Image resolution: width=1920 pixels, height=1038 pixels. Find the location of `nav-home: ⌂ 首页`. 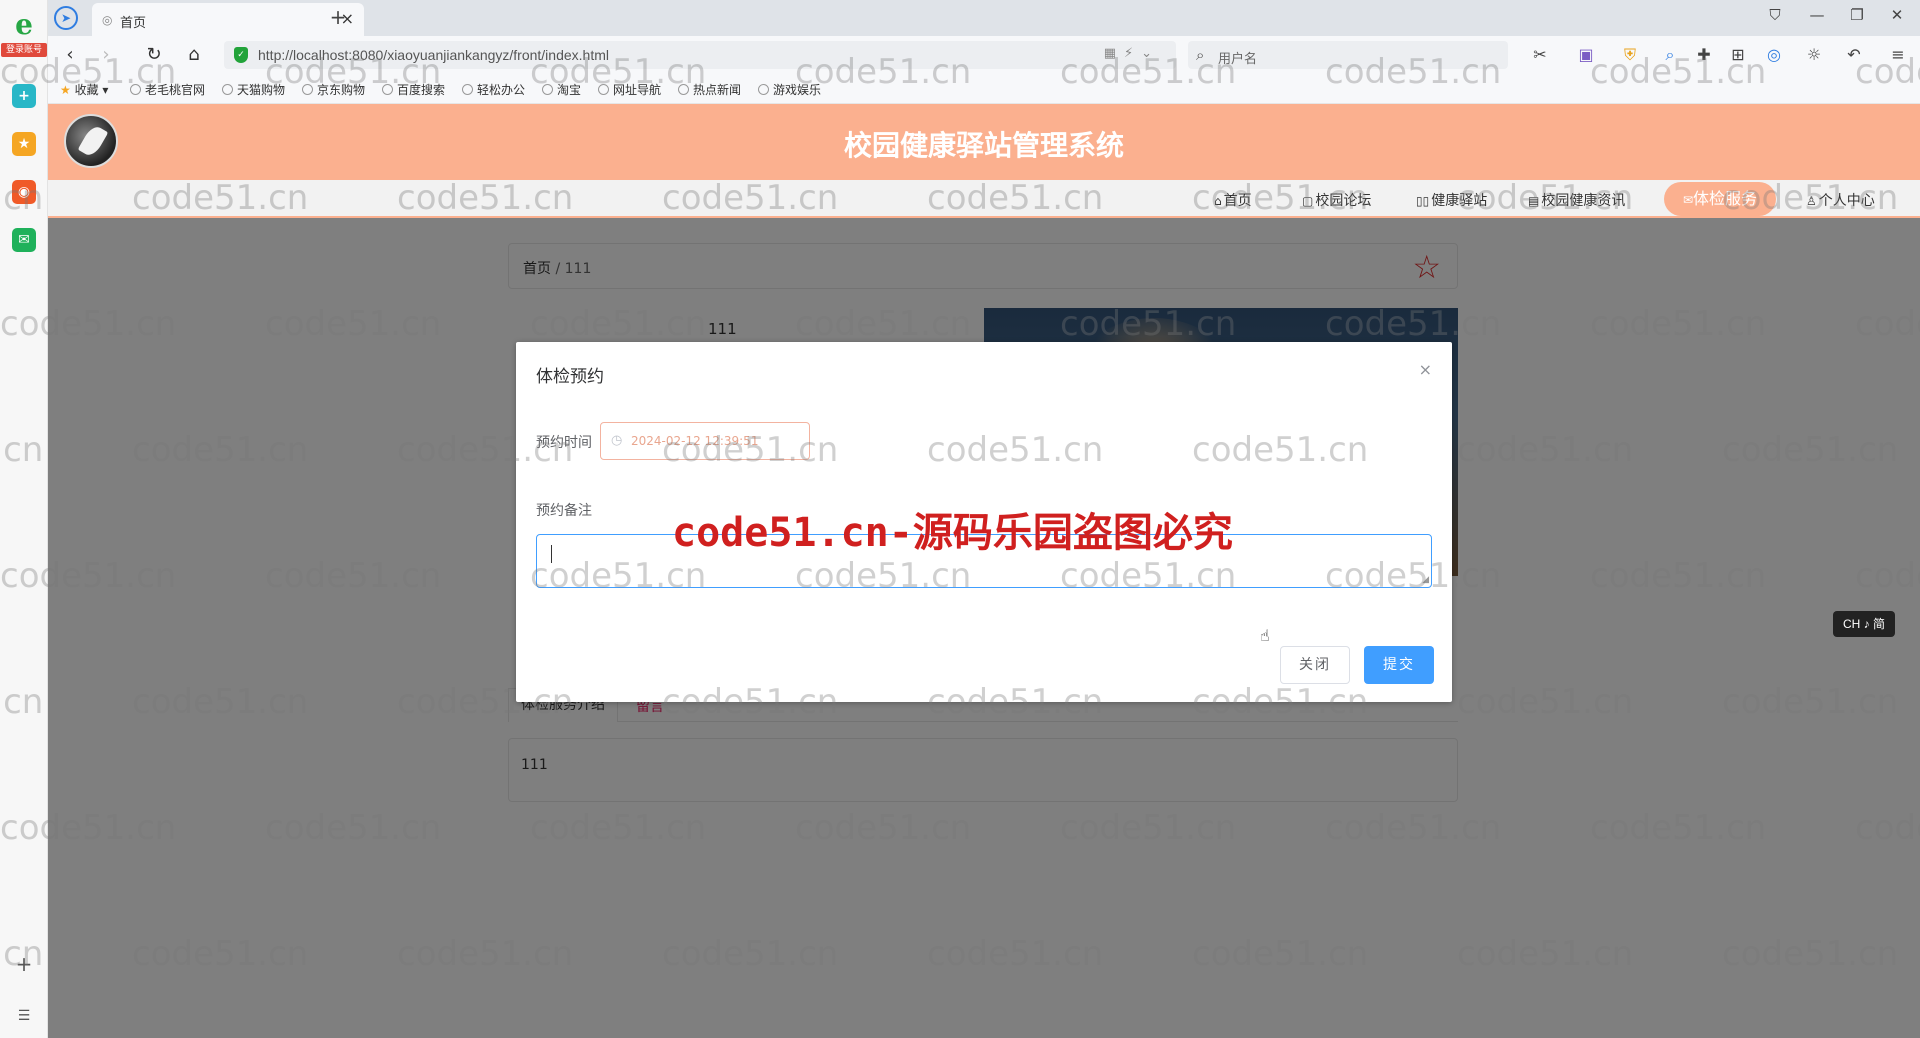

nav-home: ⌂ 首页 is located at coordinates (1233, 200).